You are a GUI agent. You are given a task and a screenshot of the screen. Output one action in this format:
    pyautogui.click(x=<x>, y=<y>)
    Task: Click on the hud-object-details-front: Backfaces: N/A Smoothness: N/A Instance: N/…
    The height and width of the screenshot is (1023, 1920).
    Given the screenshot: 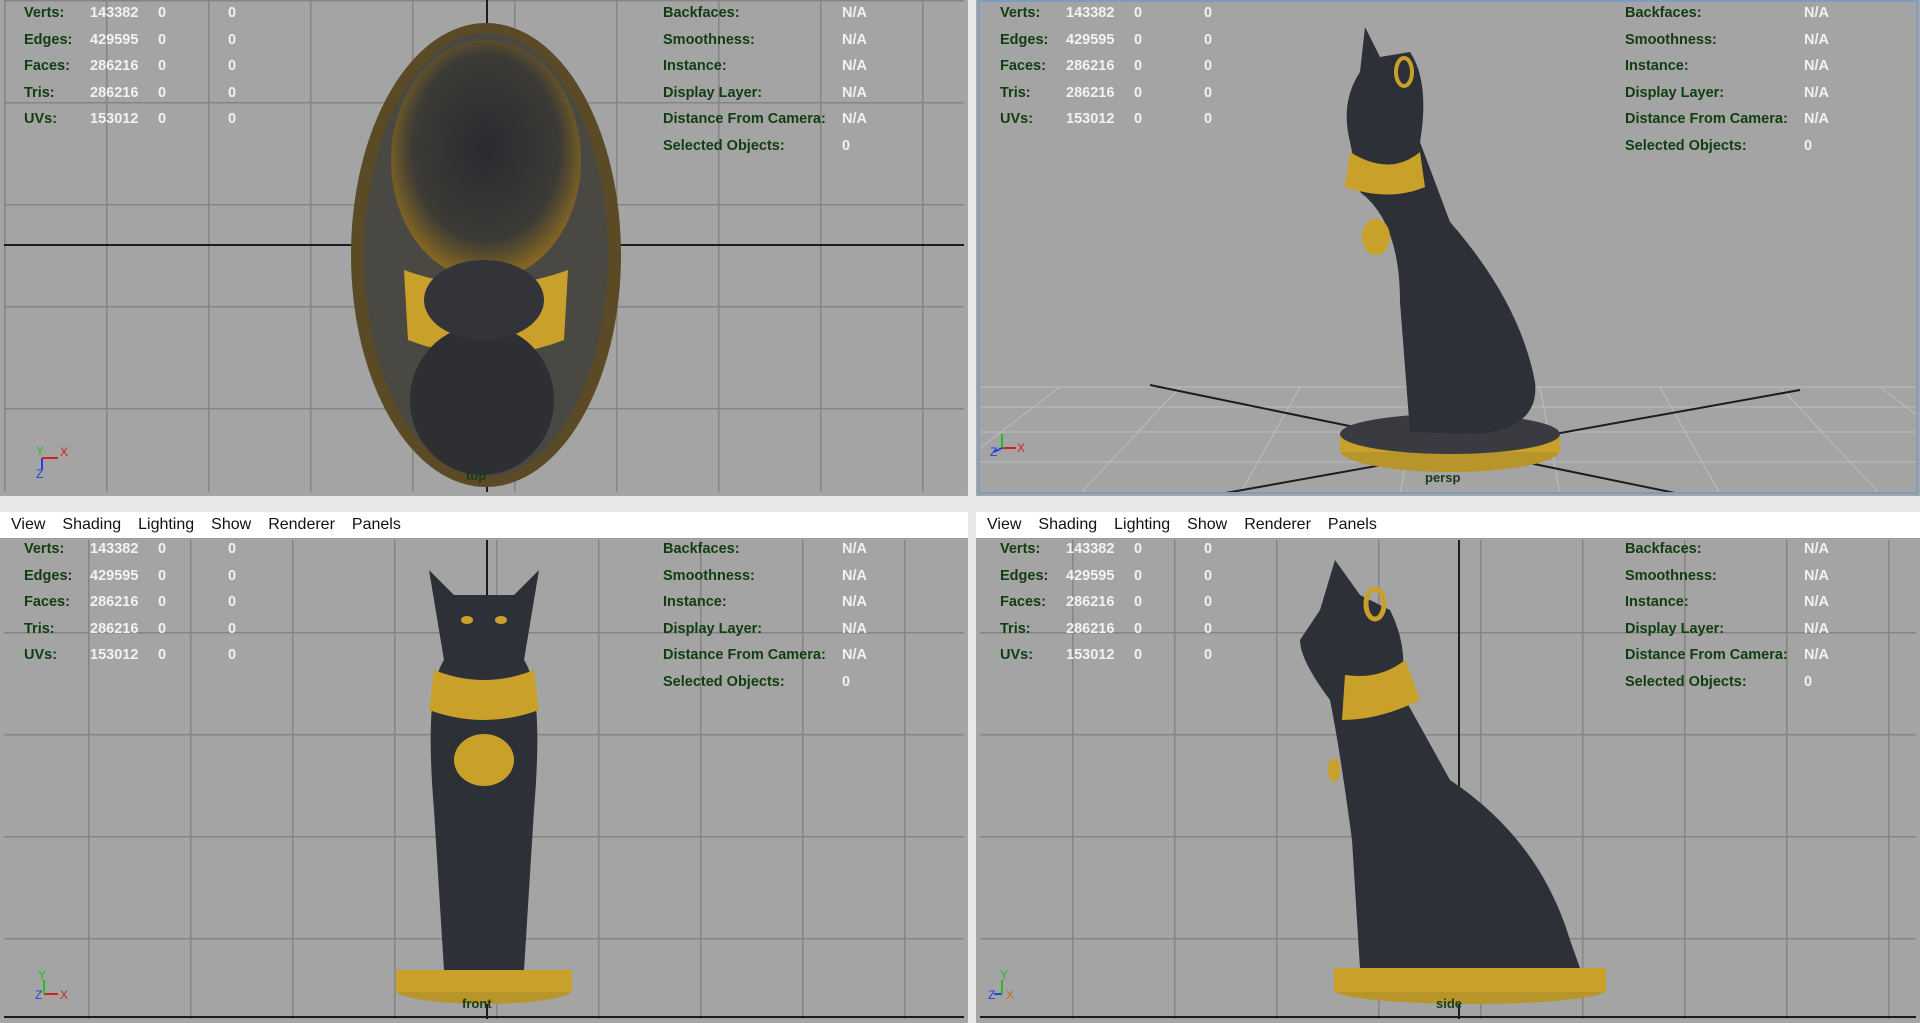 What is the action you would take?
    pyautogui.click(x=765, y=616)
    